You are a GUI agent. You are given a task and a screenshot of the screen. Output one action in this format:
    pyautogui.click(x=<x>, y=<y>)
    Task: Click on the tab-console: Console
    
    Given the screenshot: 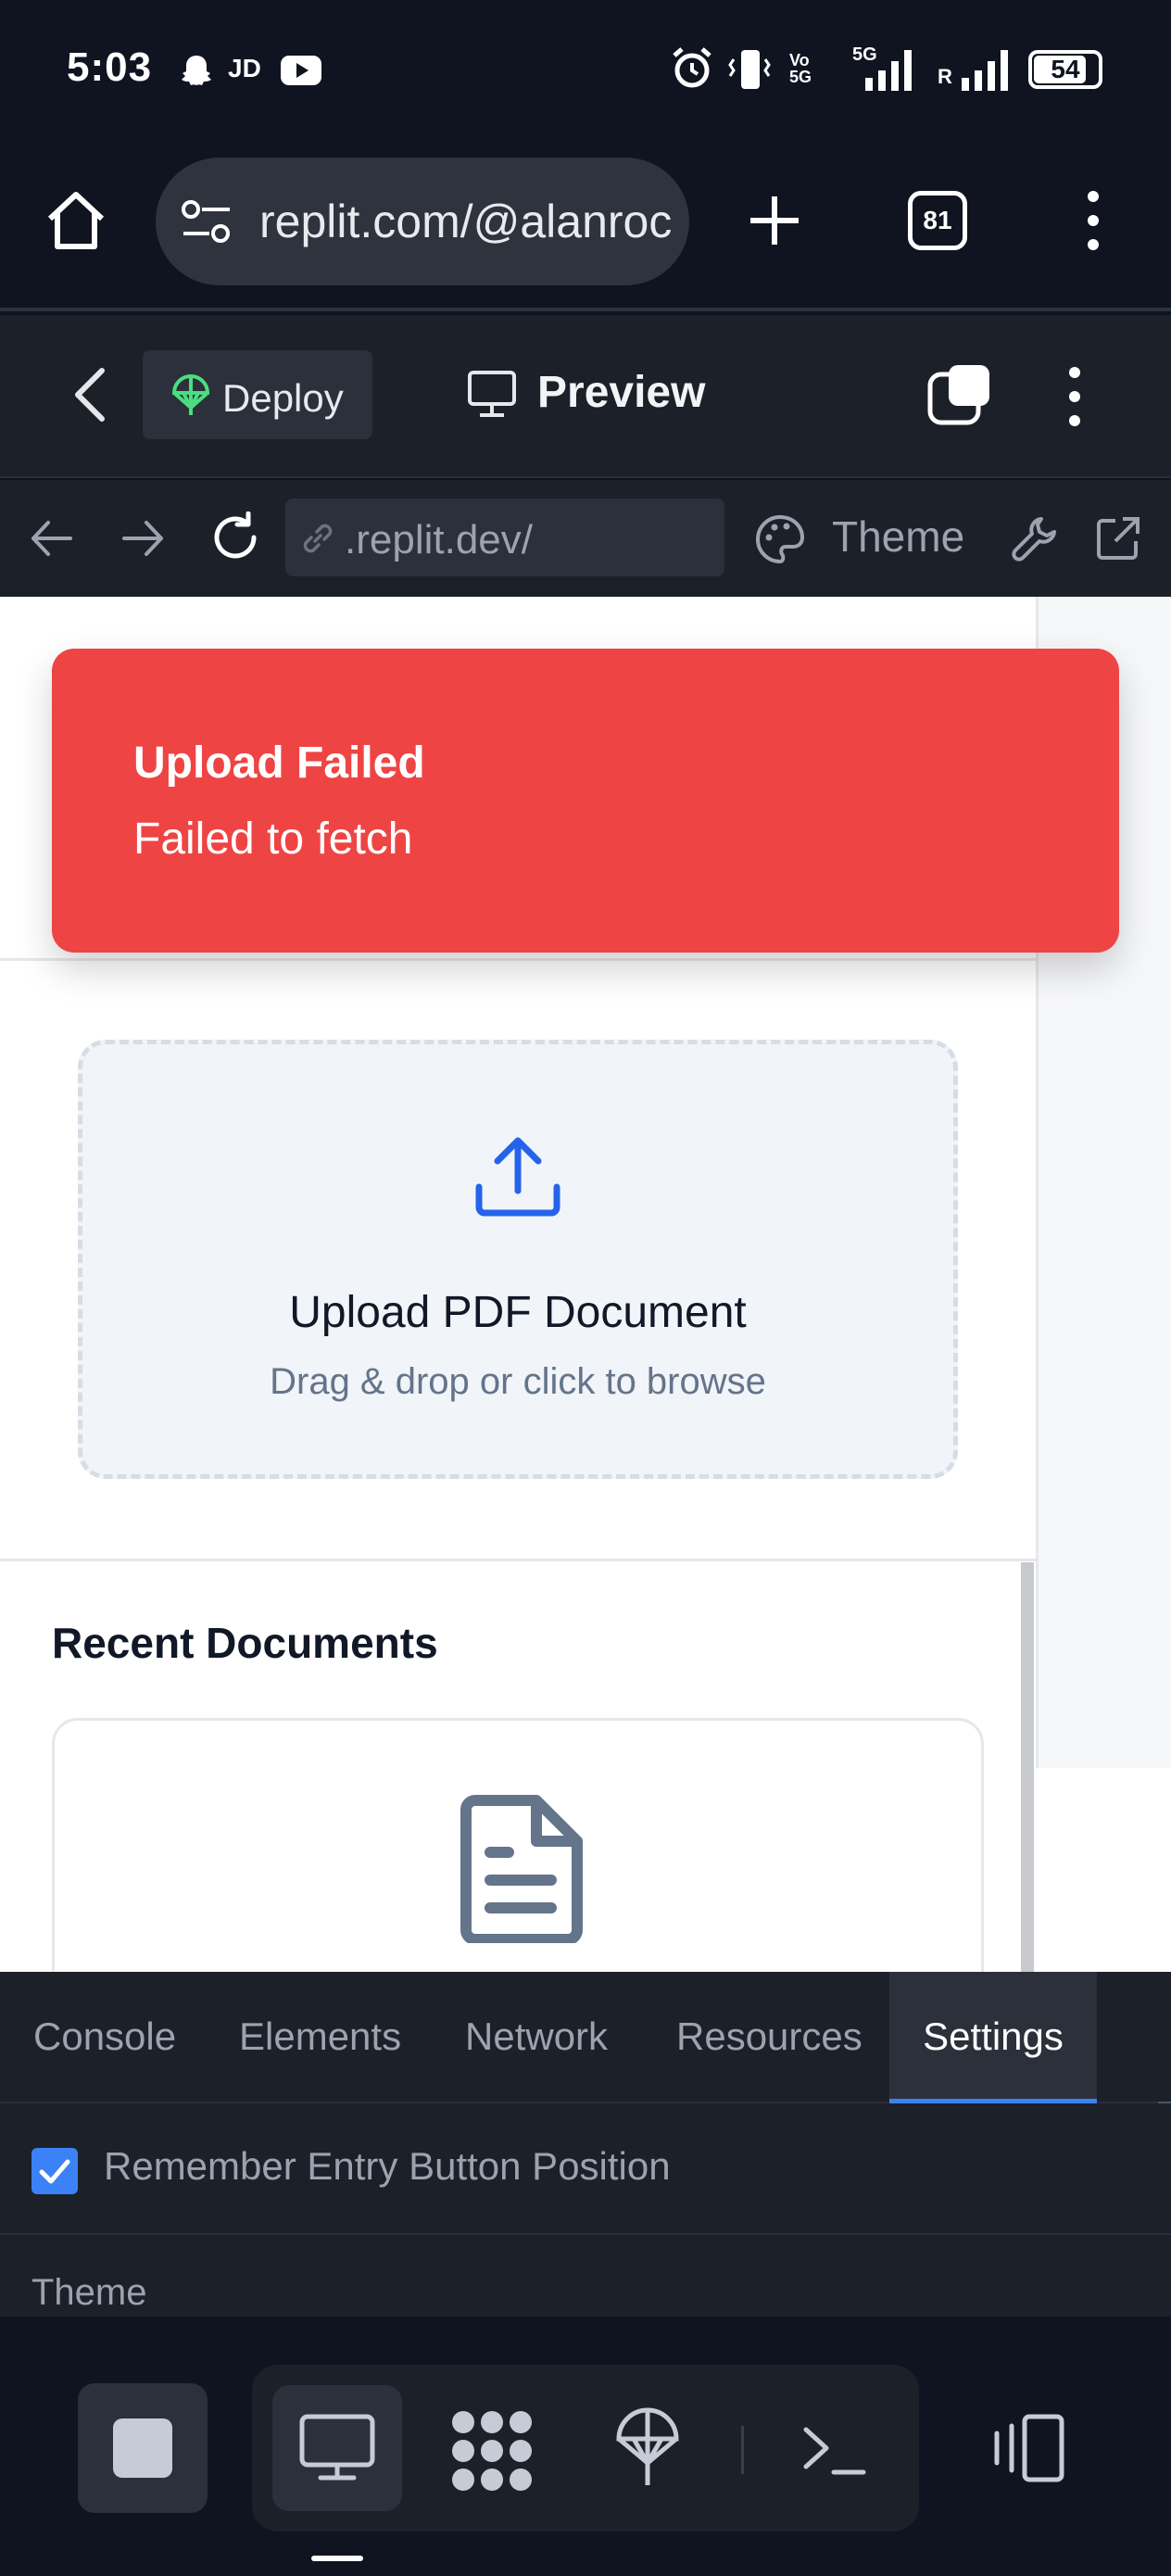 What is the action you would take?
    pyautogui.click(x=105, y=2037)
    